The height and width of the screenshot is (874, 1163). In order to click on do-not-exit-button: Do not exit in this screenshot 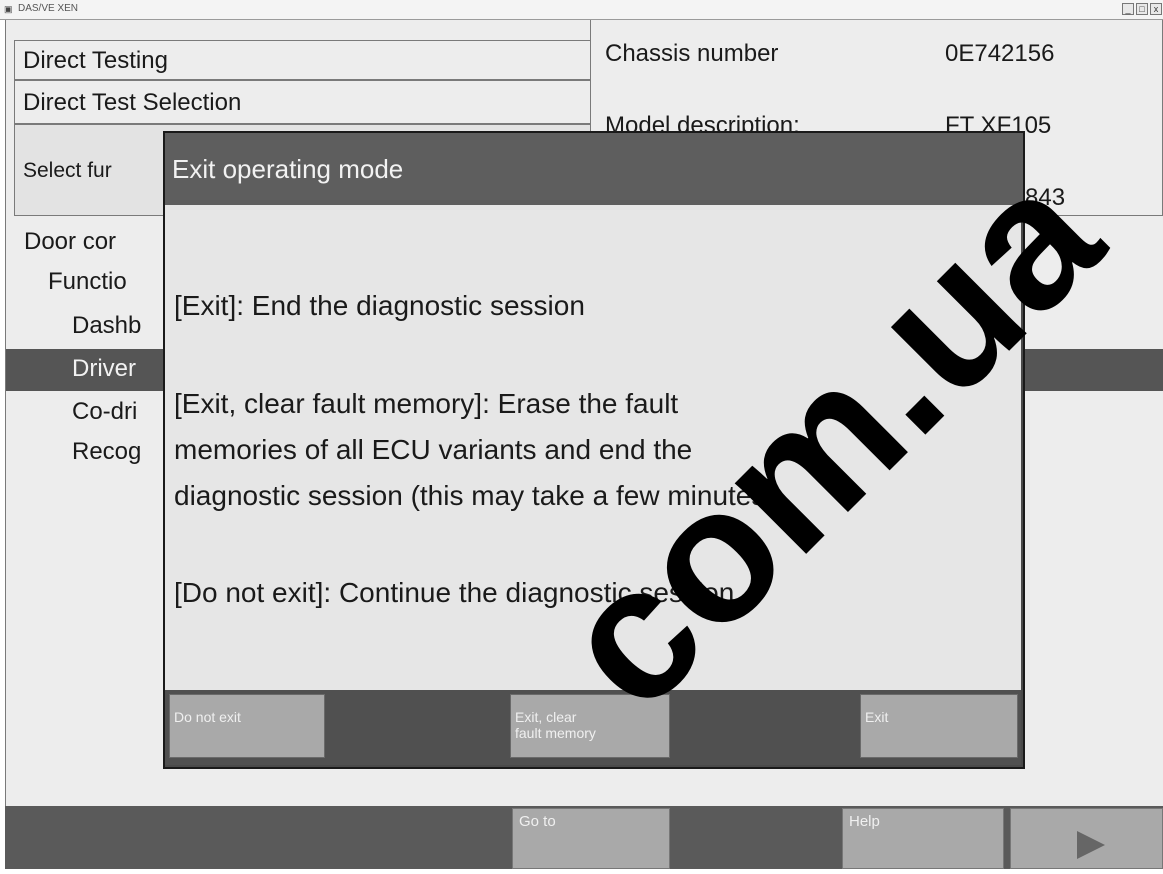, I will do `click(247, 726)`.